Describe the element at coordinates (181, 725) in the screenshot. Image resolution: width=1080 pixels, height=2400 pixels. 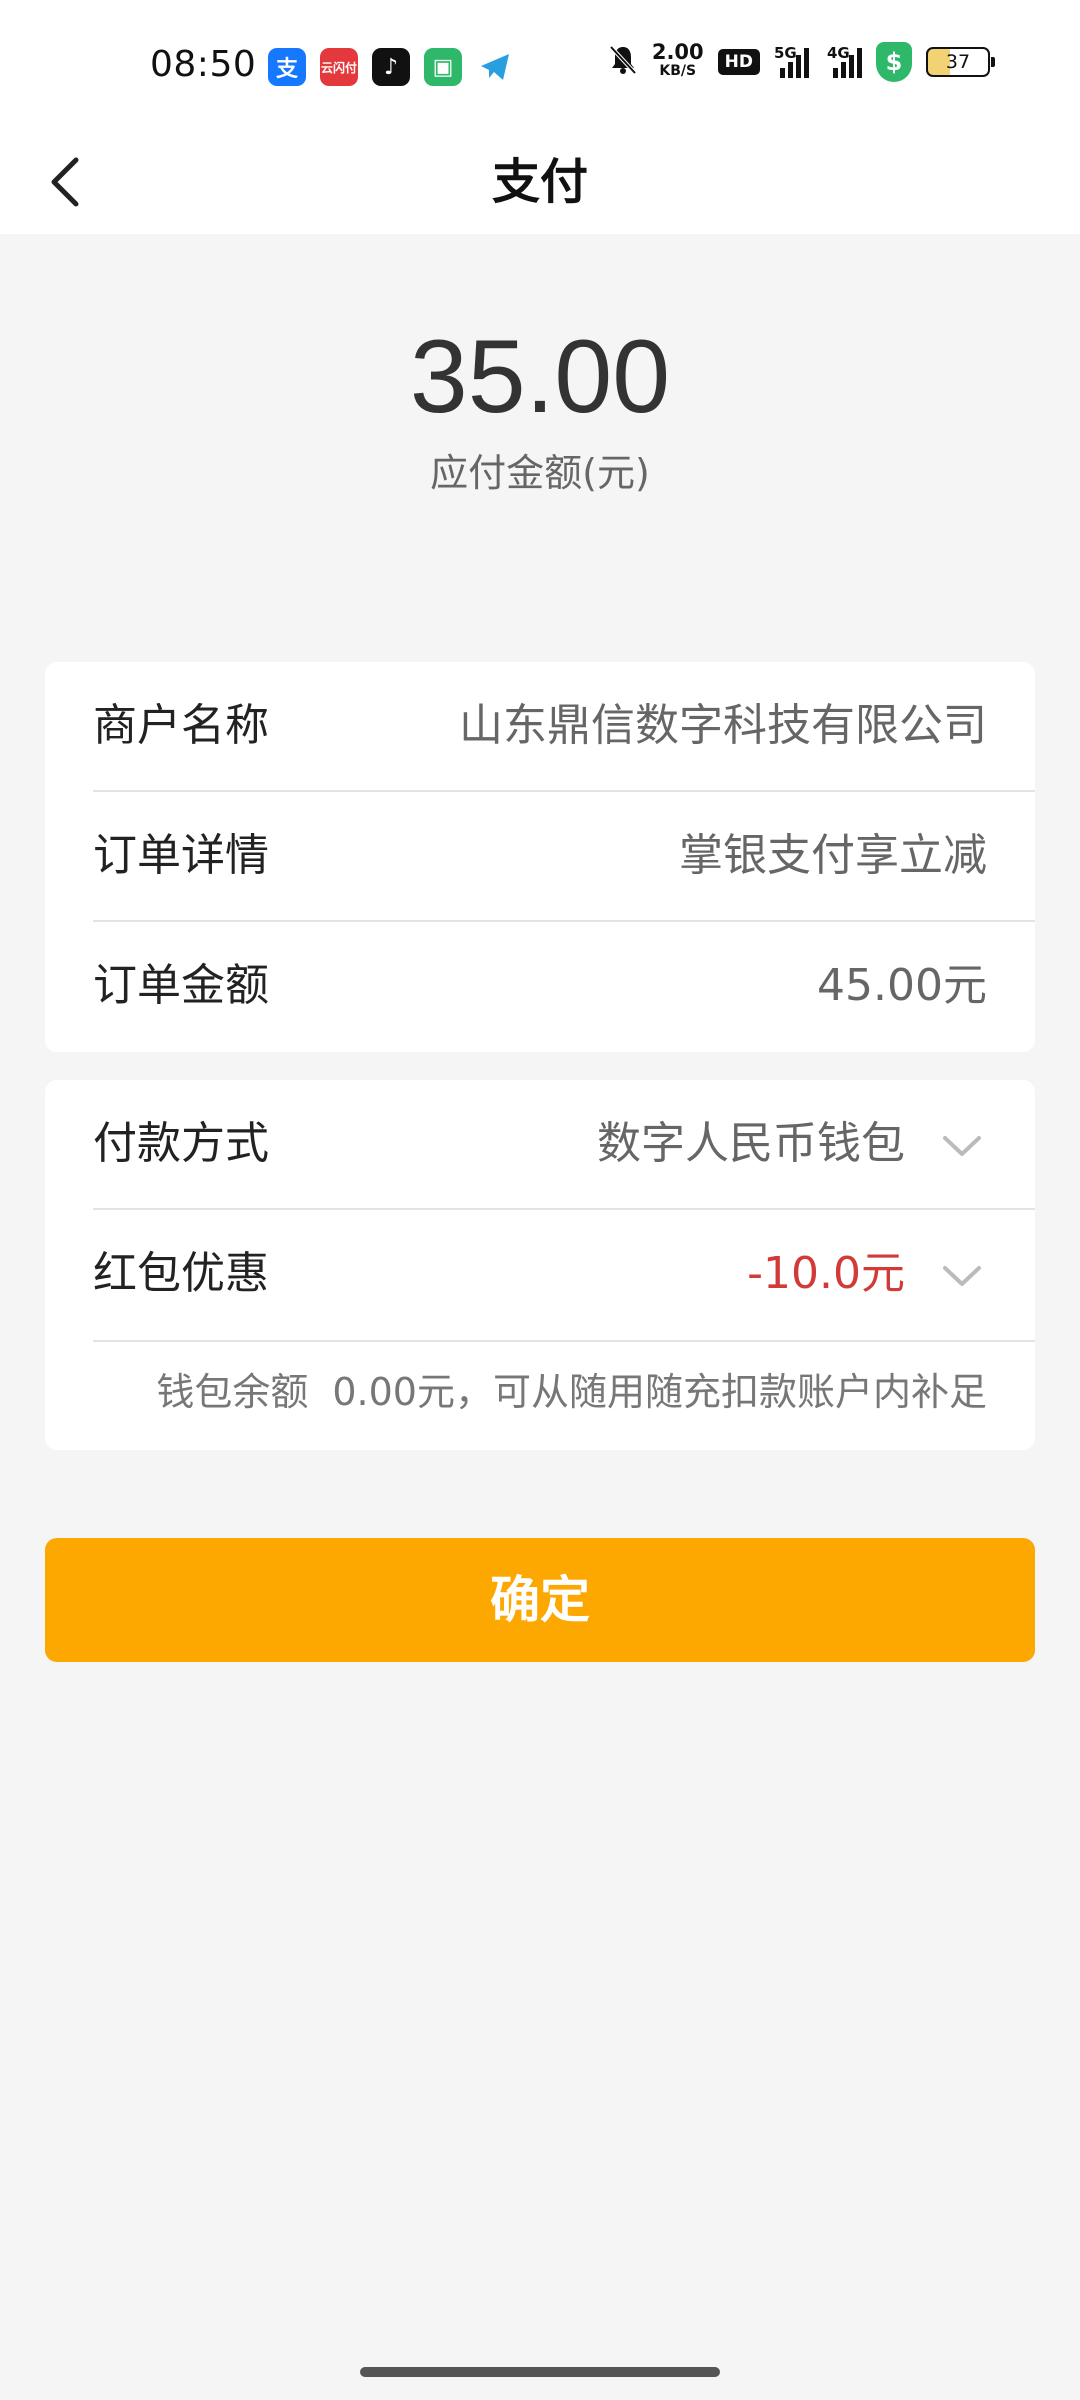
I see `merchant-name-label: 商户名称` at that location.